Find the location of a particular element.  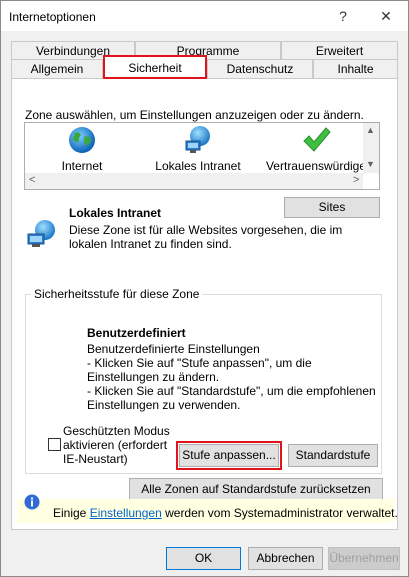

scroll-up-icon: ▲ is located at coordinates (370, 130).